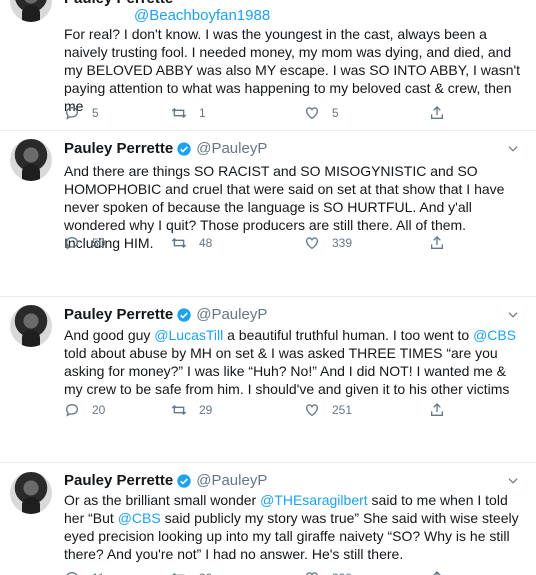 This screenshot has height=575, width=536. Describe the element at coordinates (188, 335) in the screenshot. I see `mention-link: @LucasTill` at that location.